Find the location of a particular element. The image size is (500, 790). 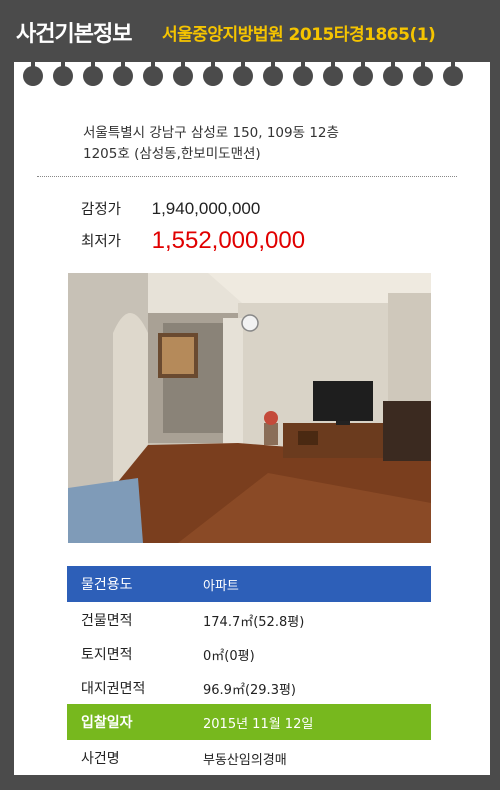

info-label: 사건명 is located at coordinates (100, 759).